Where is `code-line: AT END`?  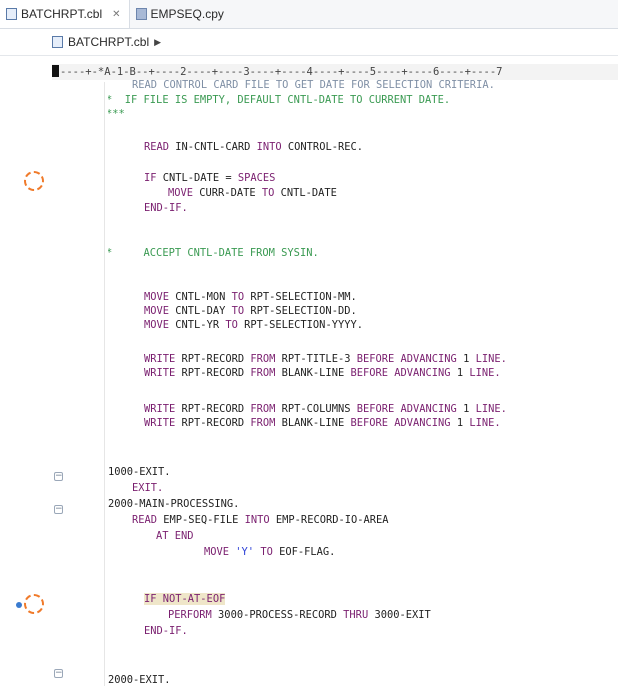 code-line: AT END is located at coordinates (175, 536).